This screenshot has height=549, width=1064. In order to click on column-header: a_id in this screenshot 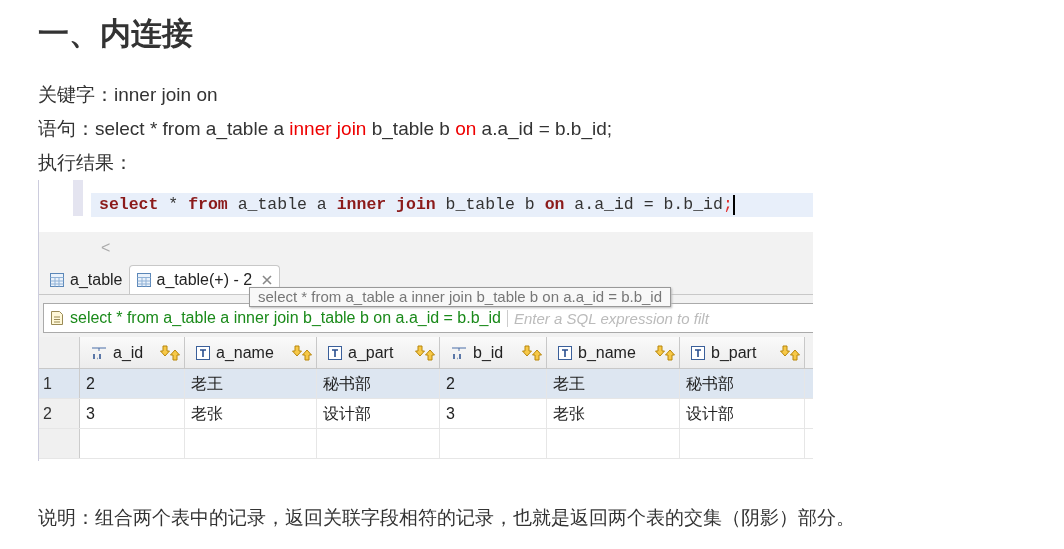, I will do `click(132, 352)`.